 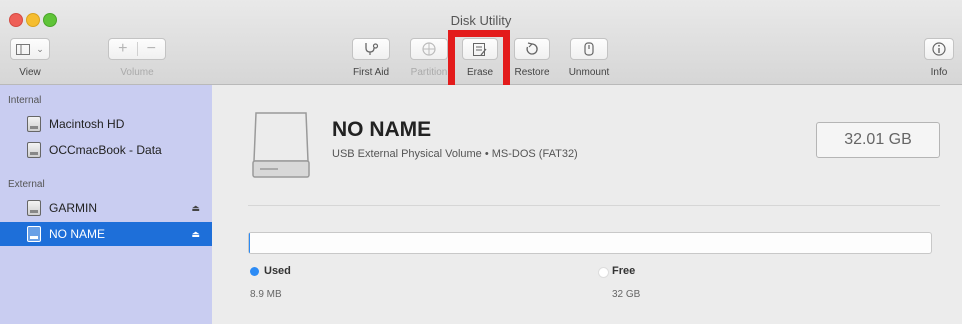 I want to click on sidebar-item-label: Macintosh HD, so click(x=87, y=124).